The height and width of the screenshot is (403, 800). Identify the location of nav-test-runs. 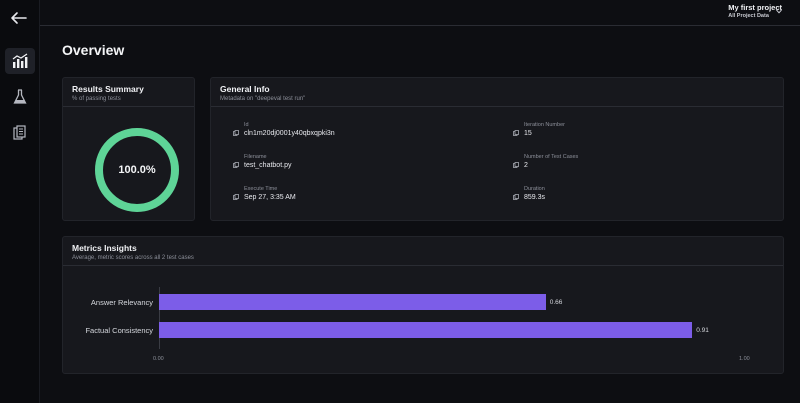
(20, 97).